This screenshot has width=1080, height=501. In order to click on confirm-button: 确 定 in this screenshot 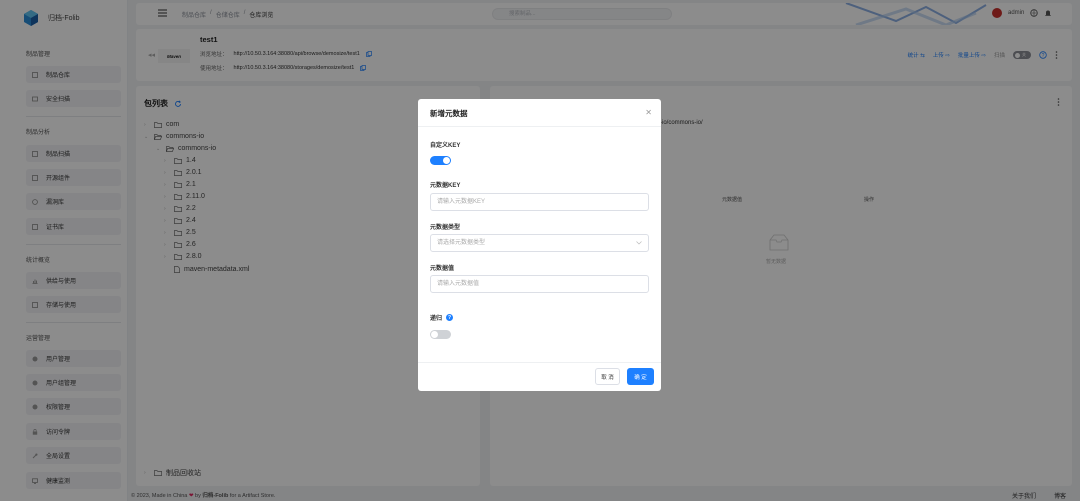, I will do `click(640, 376)`.